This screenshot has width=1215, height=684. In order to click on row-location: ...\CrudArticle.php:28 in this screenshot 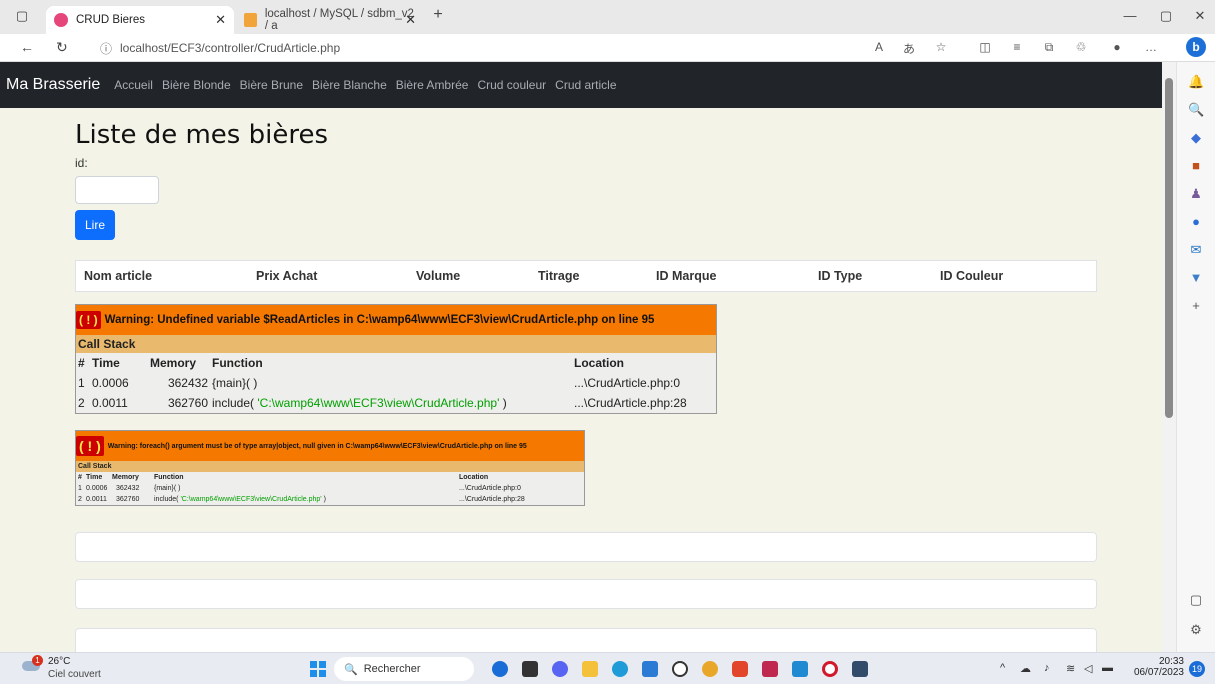, I will do `click(630, 403)`.